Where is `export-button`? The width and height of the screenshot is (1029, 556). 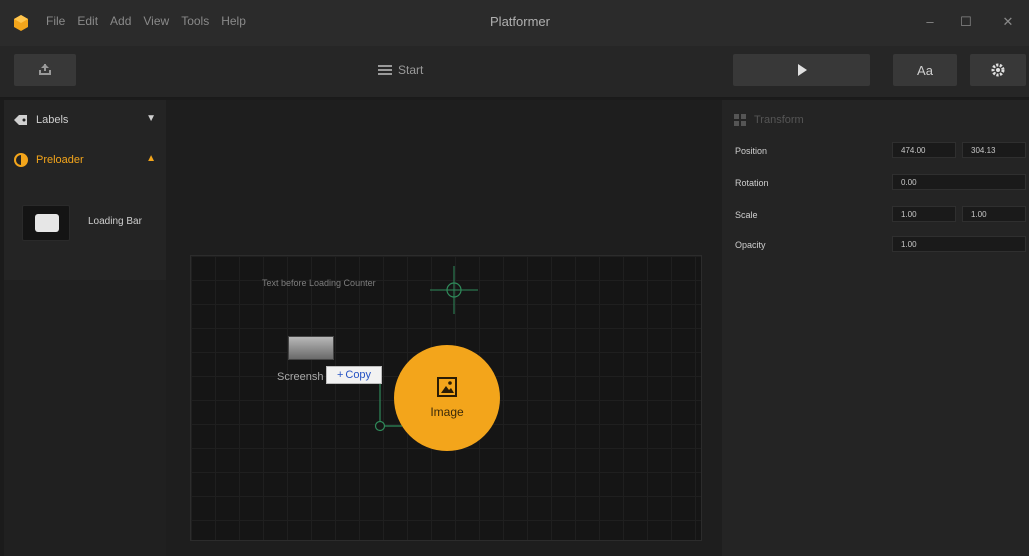 export-button is located at coordinates (45, 70).